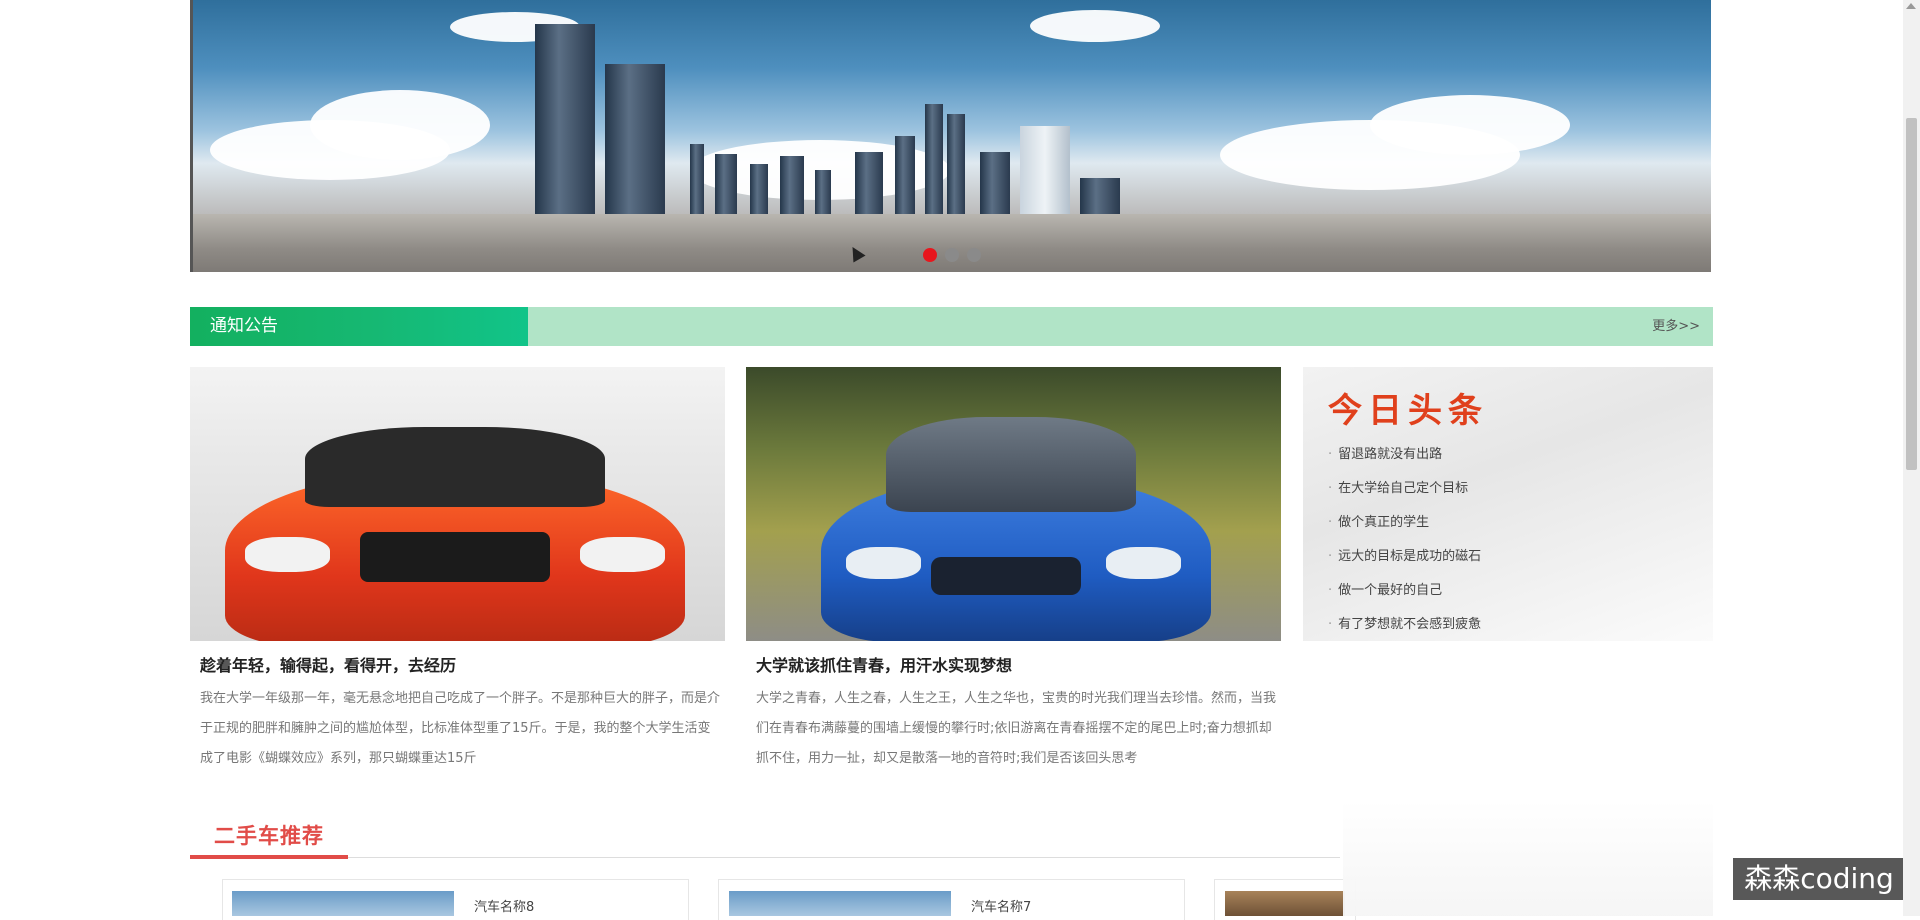 Image resolution: width=1920 pixels, height=920 pixels. Describe the element at coordinates (1819, 879) in the screenshot. I see `watermark: 森森coding` at that location.